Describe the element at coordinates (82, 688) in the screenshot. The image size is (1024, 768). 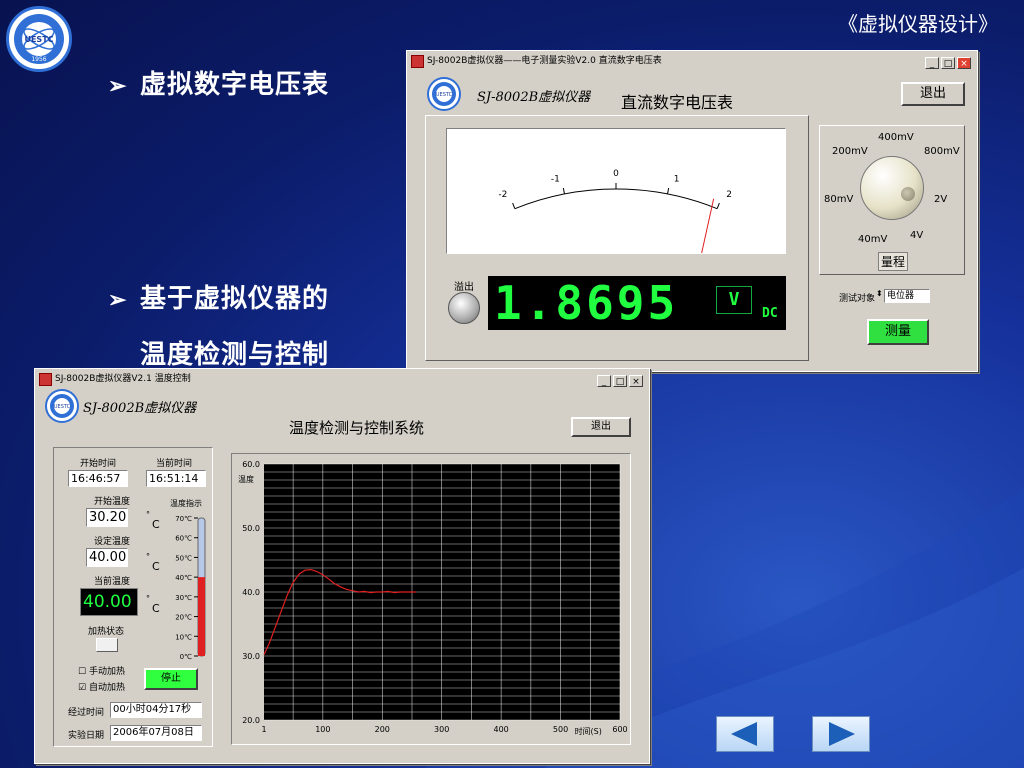
I see `checkbox-checked-icon: ☑` at that location.